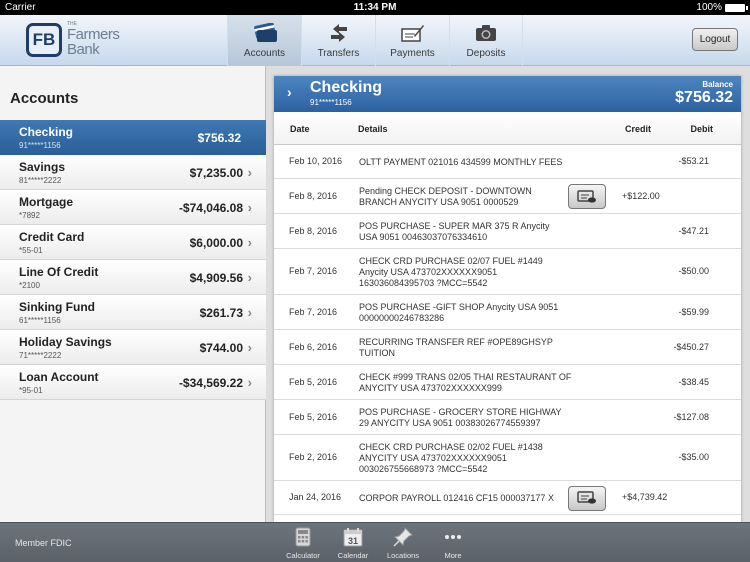 The height and width of the screenshot is (562, 750). I want to click on account-name: Mortgage, so click(46, 202).